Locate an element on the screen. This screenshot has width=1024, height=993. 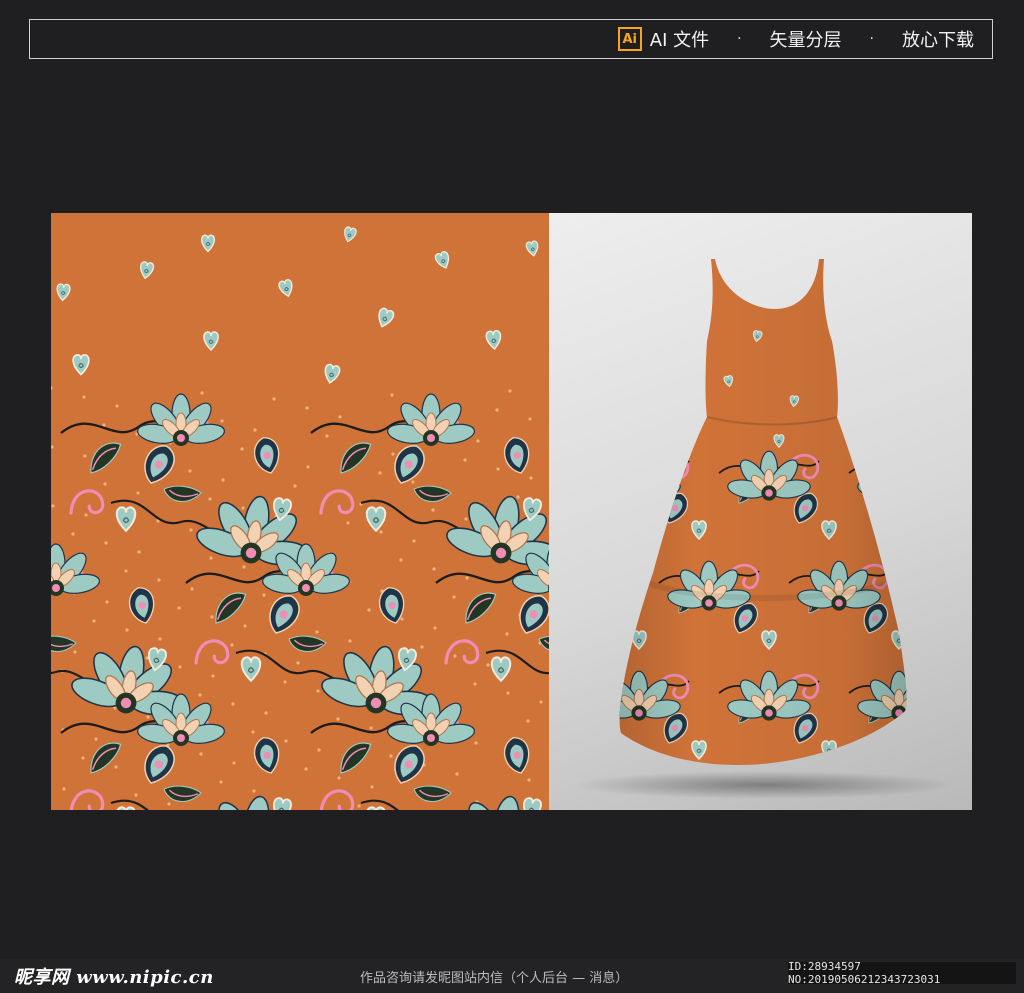
header-bar: Ai AI 文件 · 矢量分层 · 放心下载 is located at coordinates (511, 39).